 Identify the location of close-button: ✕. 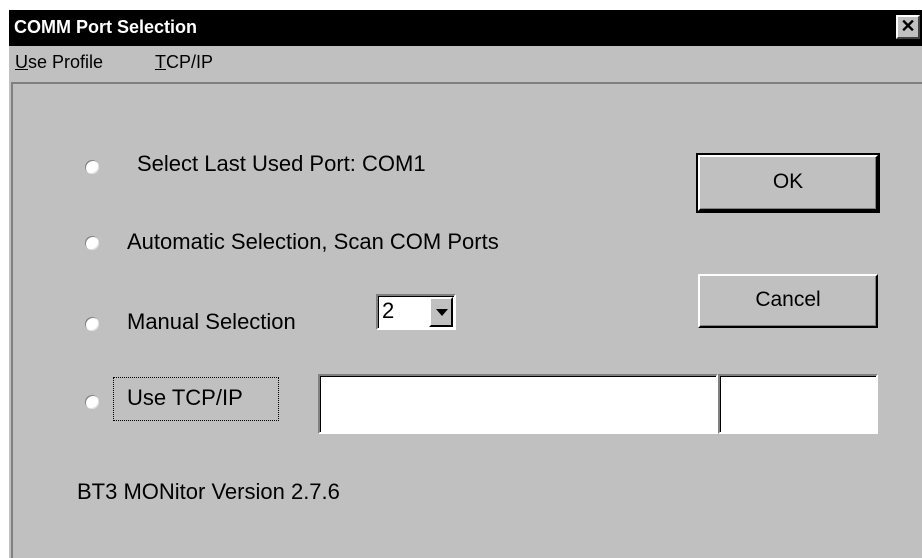
(908, 27).